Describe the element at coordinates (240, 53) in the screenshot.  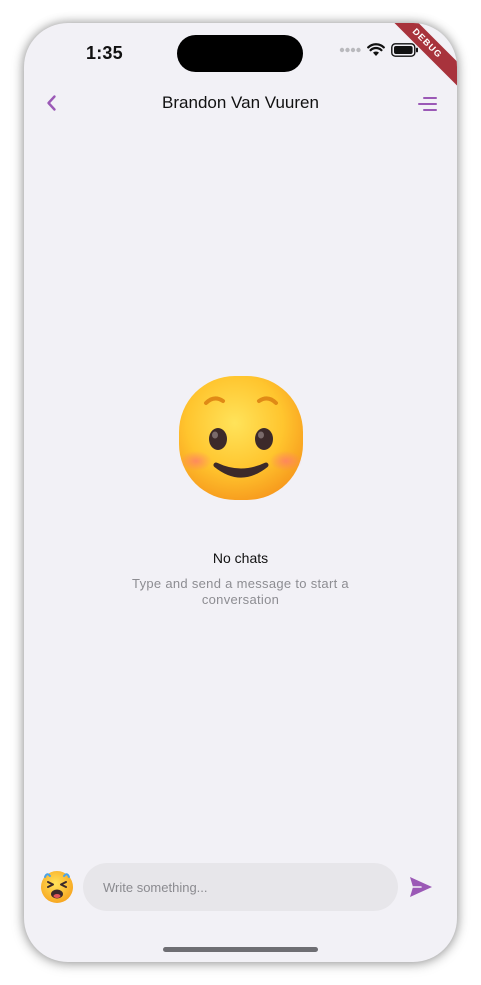
I see `dynamic-island` at that location.